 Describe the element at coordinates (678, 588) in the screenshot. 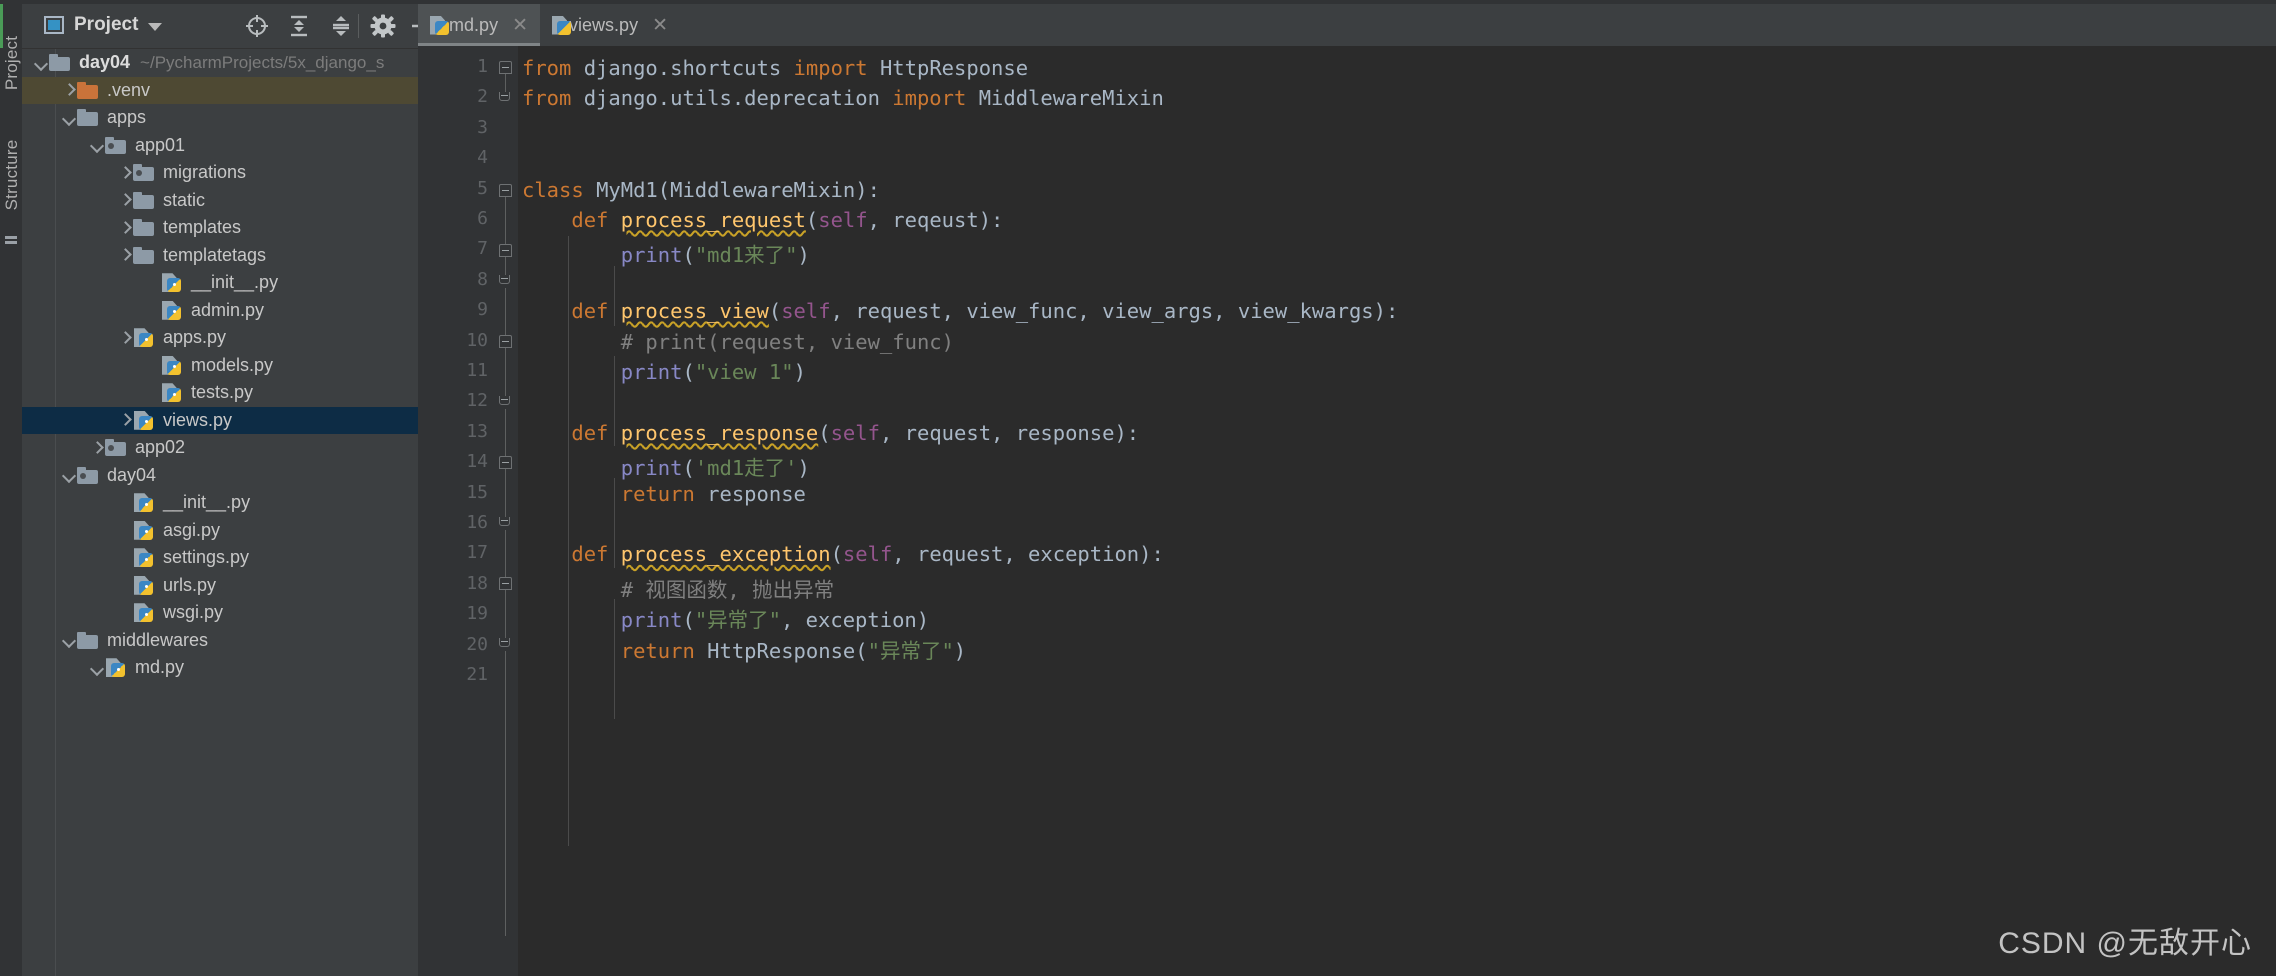

I see `code-line: # 视图函数, 抛出异常` at that location.